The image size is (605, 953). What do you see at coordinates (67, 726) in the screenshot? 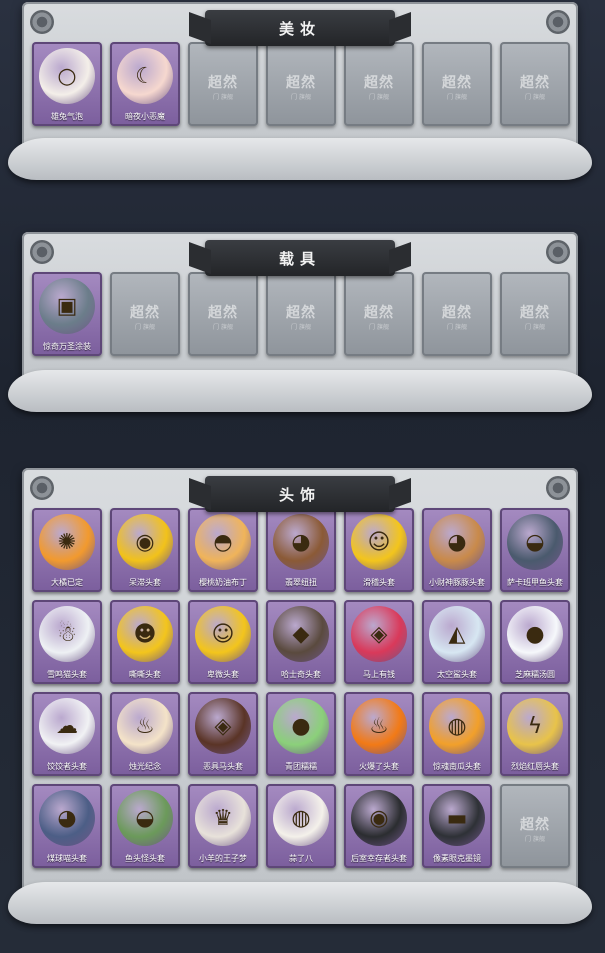
I see `cloud-head-icon: ☁` at bounding box center [67, 726].